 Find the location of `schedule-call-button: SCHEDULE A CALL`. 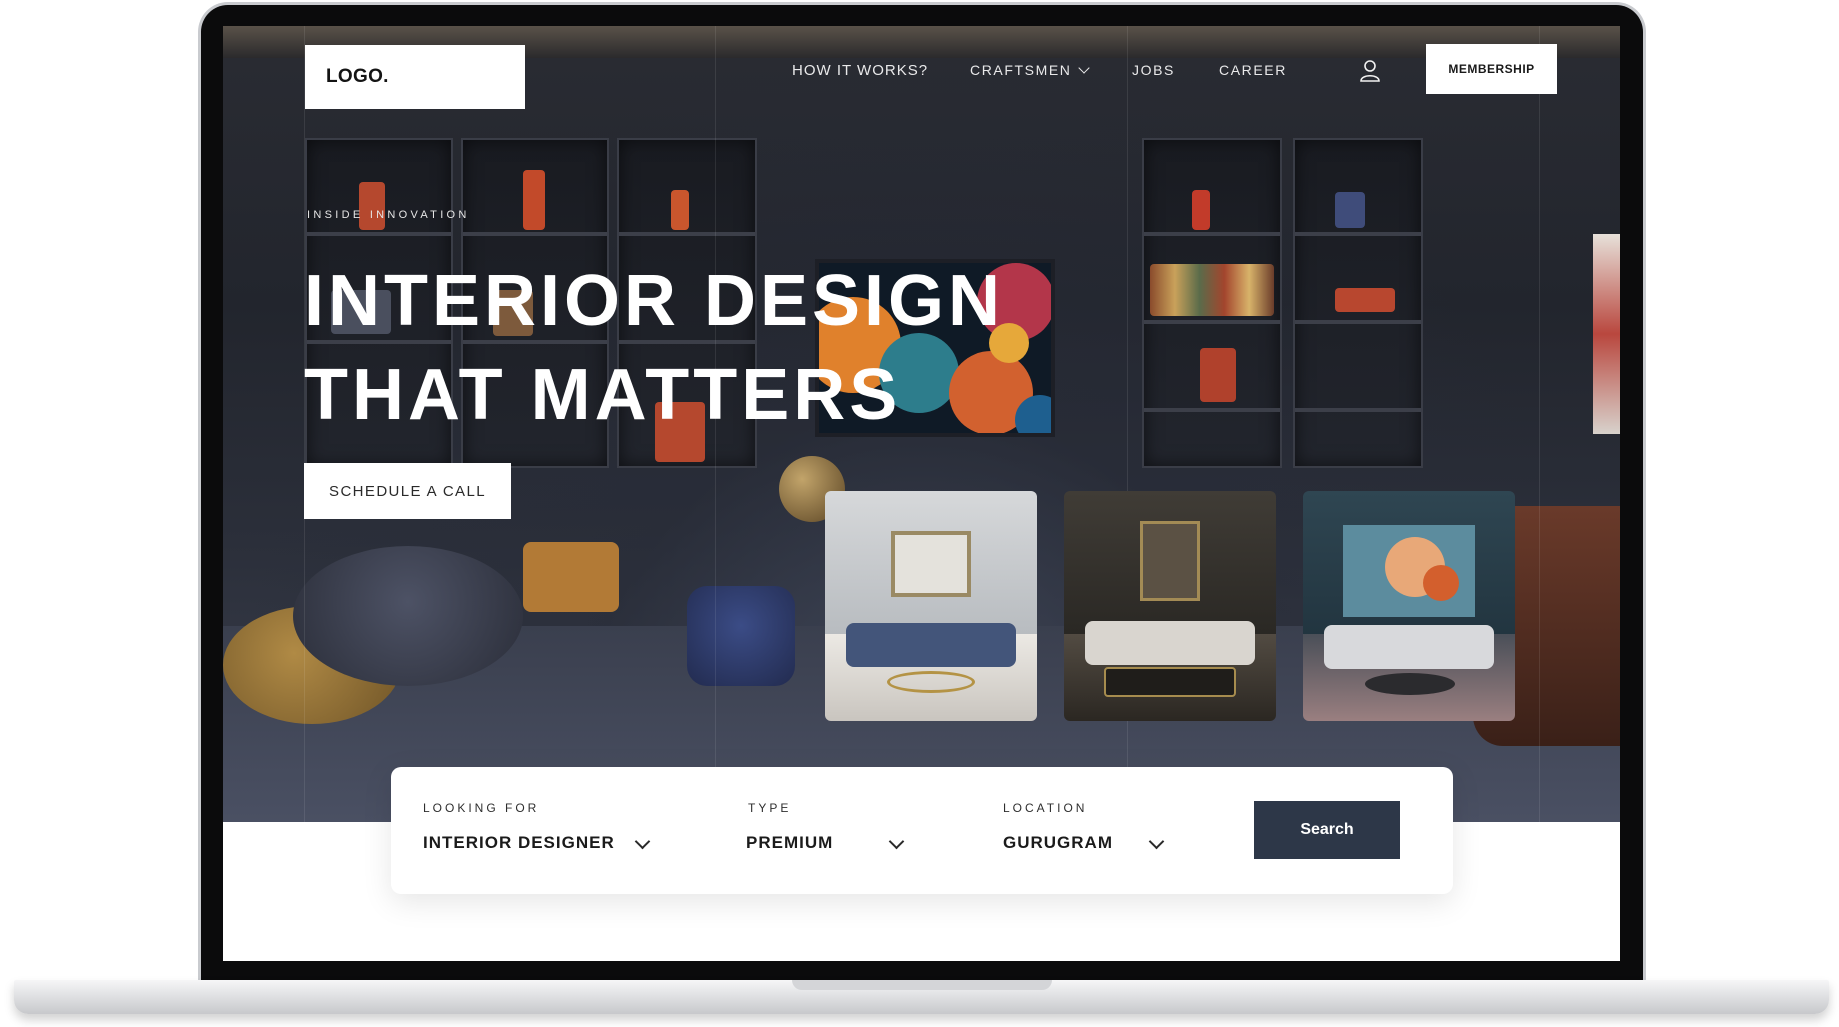

schedule-call-button: SCHEDULE A CALL is located at coordinates (407, 491).